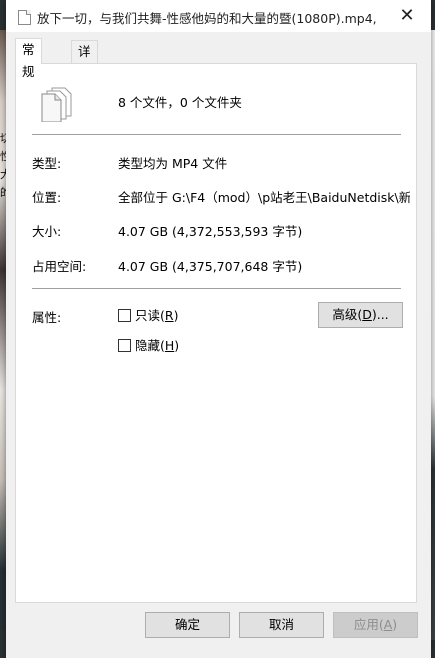 The image size is (435, 658). What do you see at coordinates (84, 82) in the screenshot?
I see `tab-details: 详细信息` at bounding box center [84, 82].